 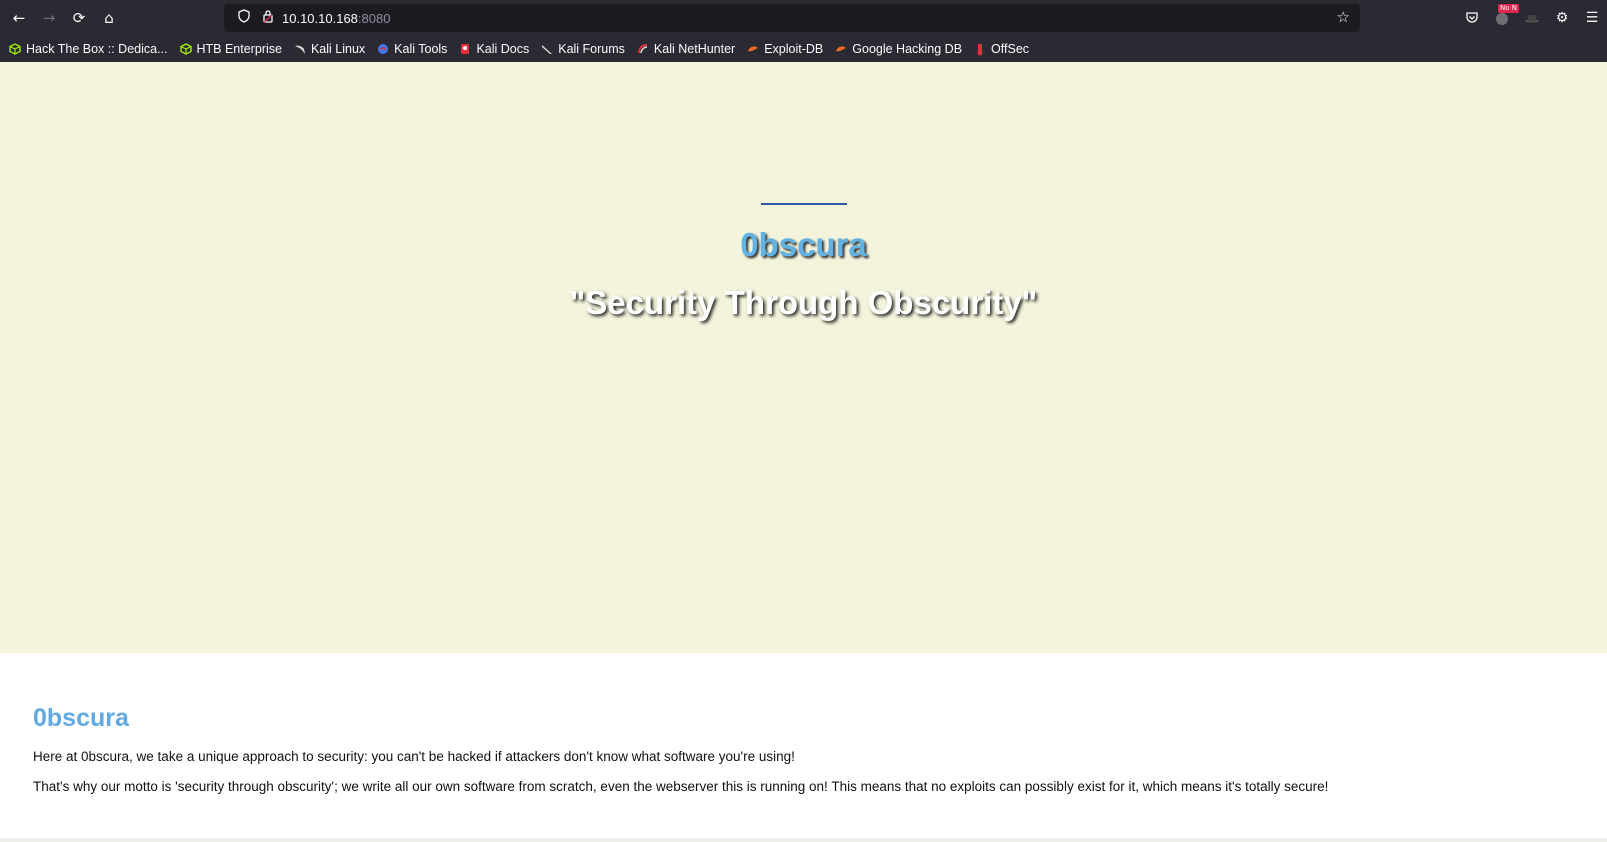 What do you see at coordinates (109, 18) in the screenshot?
I see `home-icon: ⌂` at bounding box center [109, 18].